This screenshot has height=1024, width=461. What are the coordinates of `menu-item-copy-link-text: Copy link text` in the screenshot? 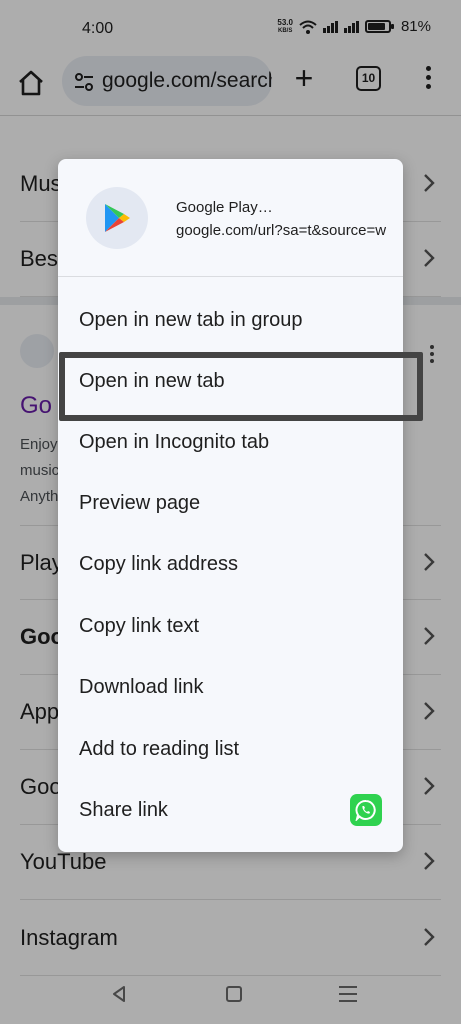 It's located at (230, 626).